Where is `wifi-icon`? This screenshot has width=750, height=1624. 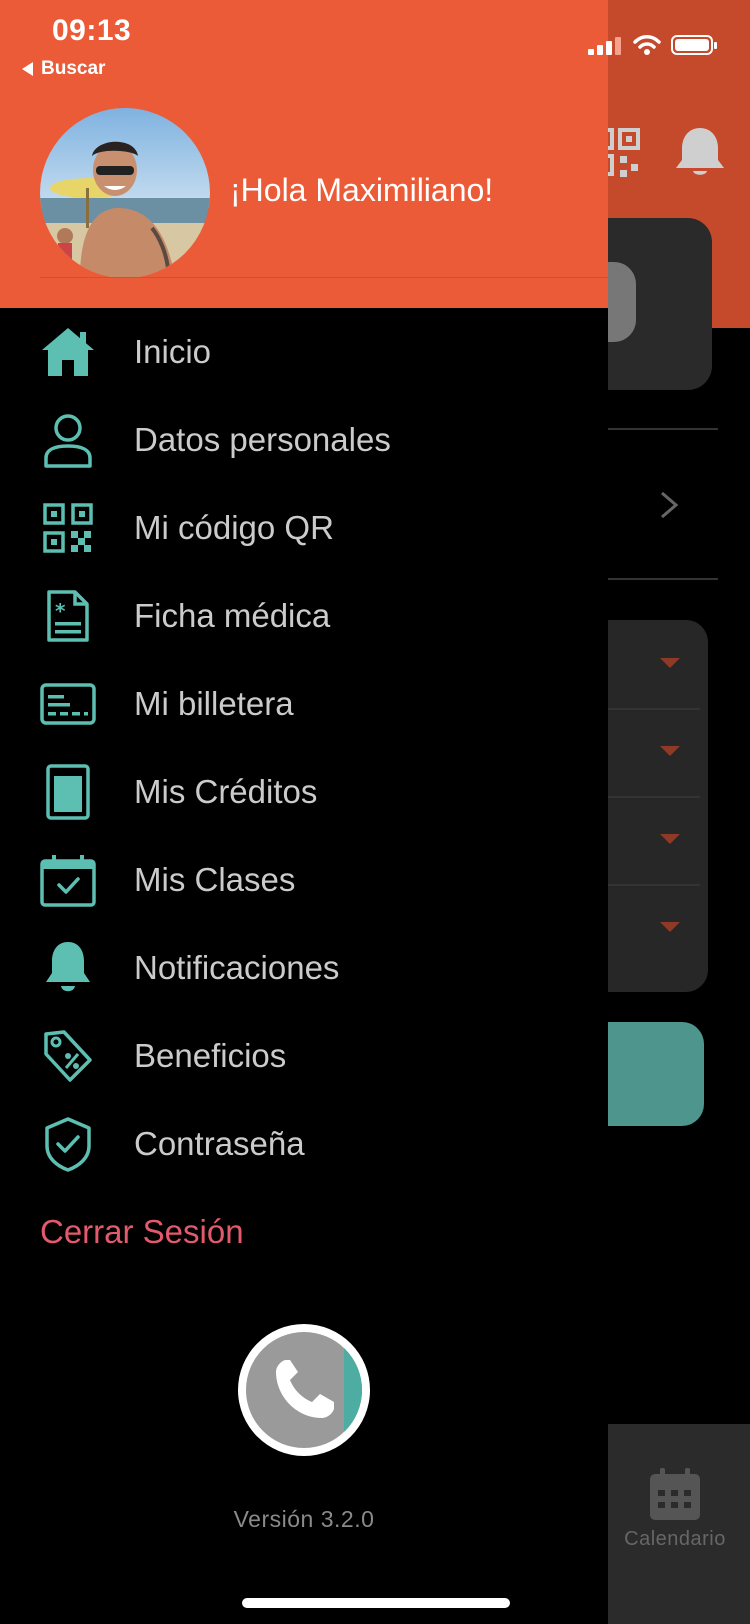 wifi-icon is located at coordinates (647, 45).